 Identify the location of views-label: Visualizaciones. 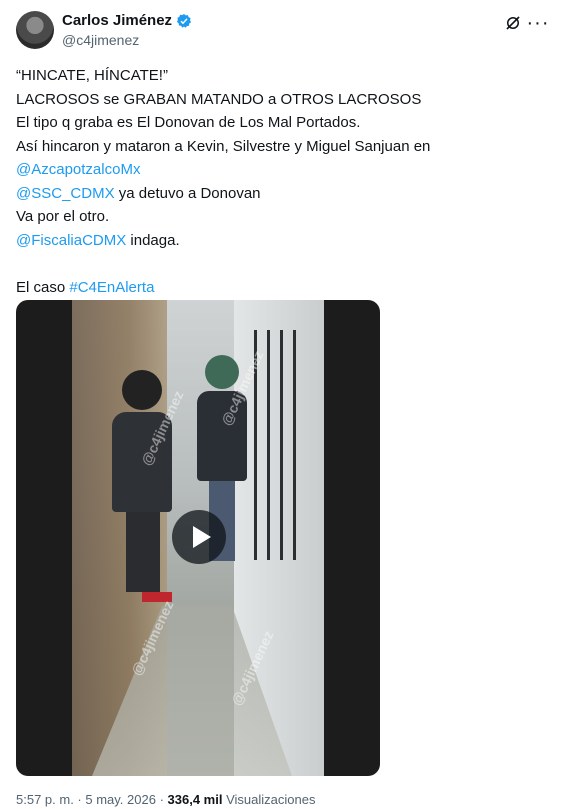
(271, 799).